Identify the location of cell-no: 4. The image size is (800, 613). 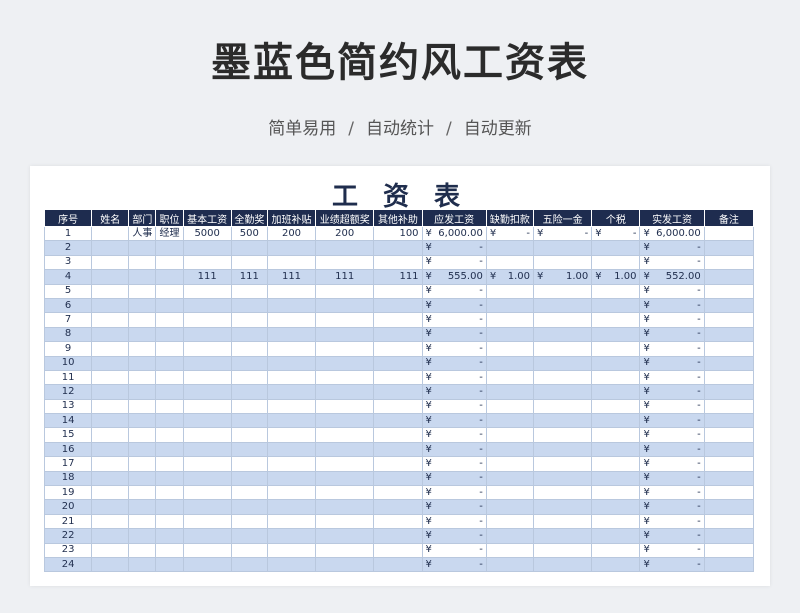
(68, 277).